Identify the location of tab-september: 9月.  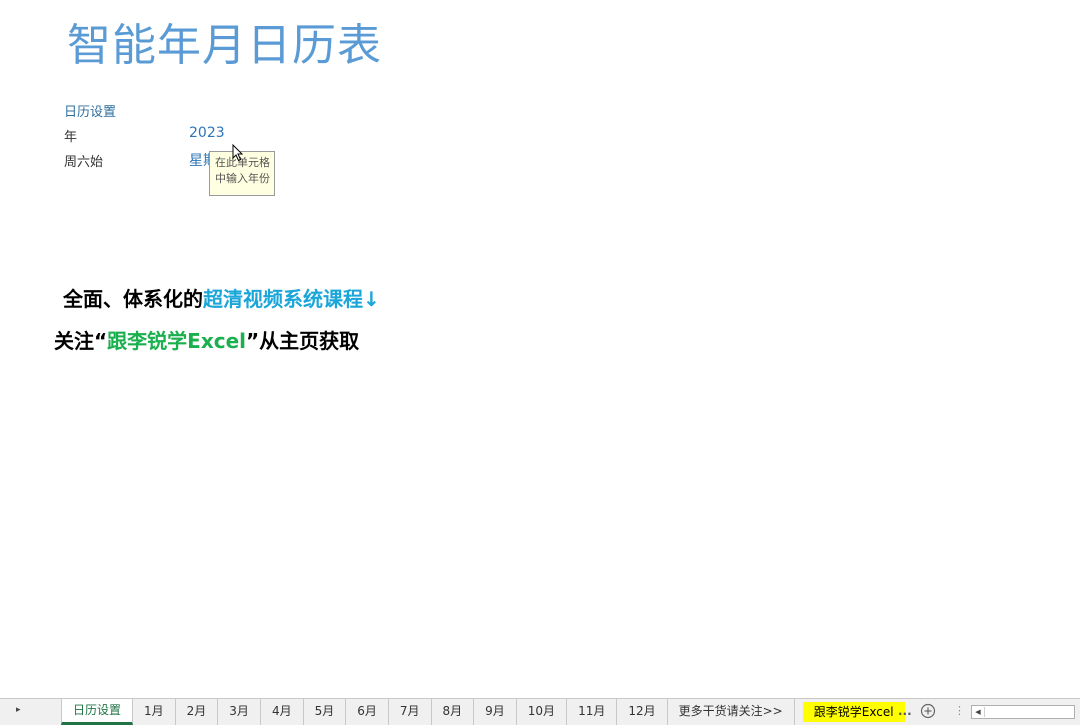
(495, 712).